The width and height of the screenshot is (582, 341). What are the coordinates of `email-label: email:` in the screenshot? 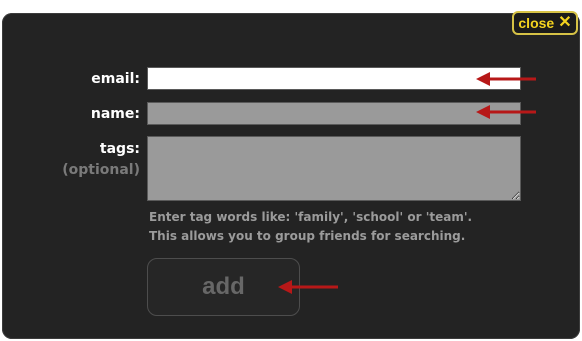 It's located at (115, 79).